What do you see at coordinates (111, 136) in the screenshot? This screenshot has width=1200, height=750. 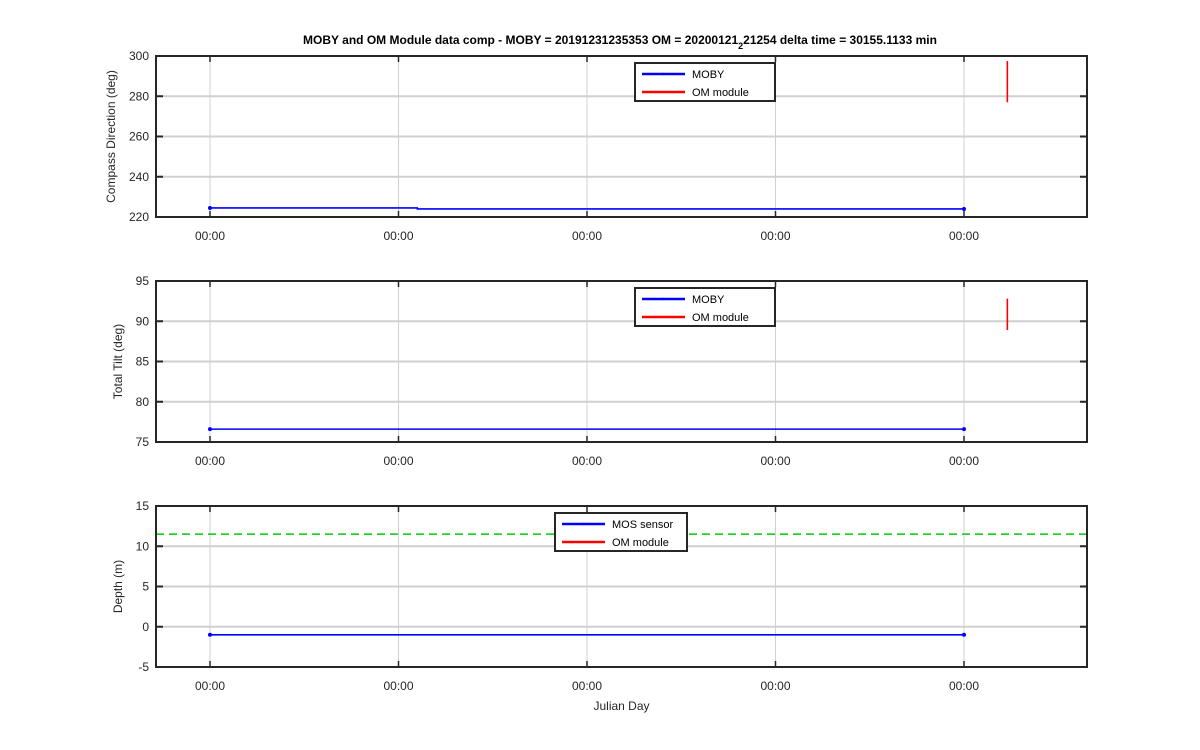 I see `y-axis-label: Compass Direction (deg)` at bounding box center [111, 136].